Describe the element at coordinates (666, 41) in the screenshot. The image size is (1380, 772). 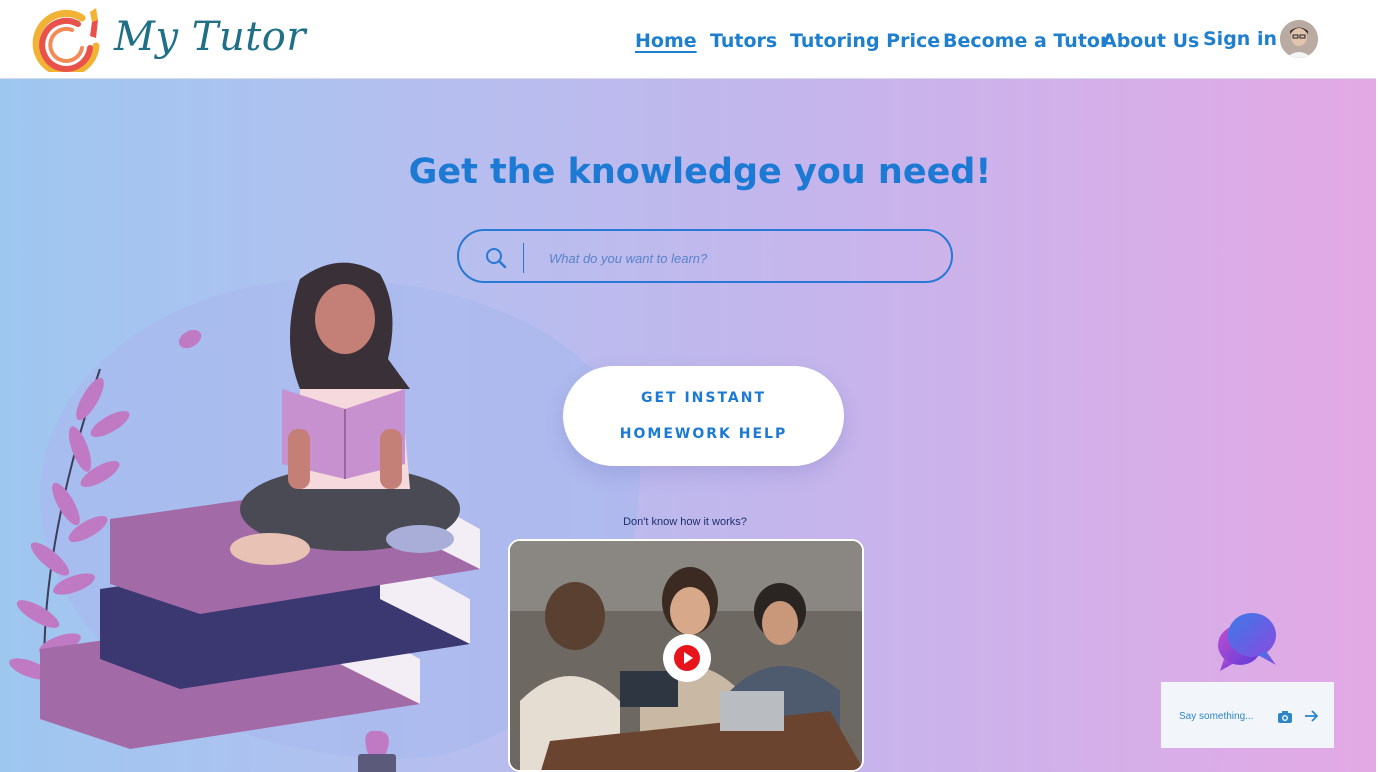
I see `nav-home: Home` at that location.